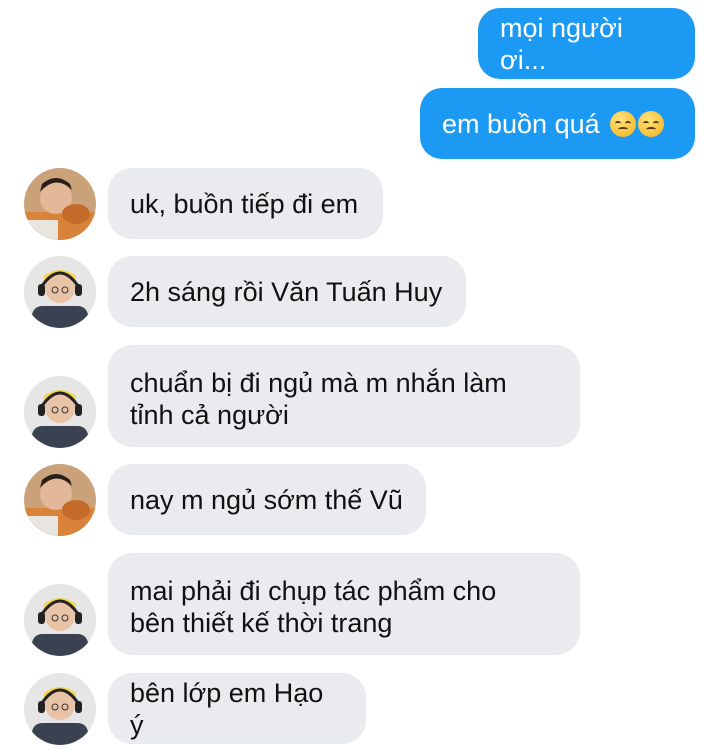  I want to click on message-text: 2h sáng rồi Văn Tuấn Huy, so click(286, 291).